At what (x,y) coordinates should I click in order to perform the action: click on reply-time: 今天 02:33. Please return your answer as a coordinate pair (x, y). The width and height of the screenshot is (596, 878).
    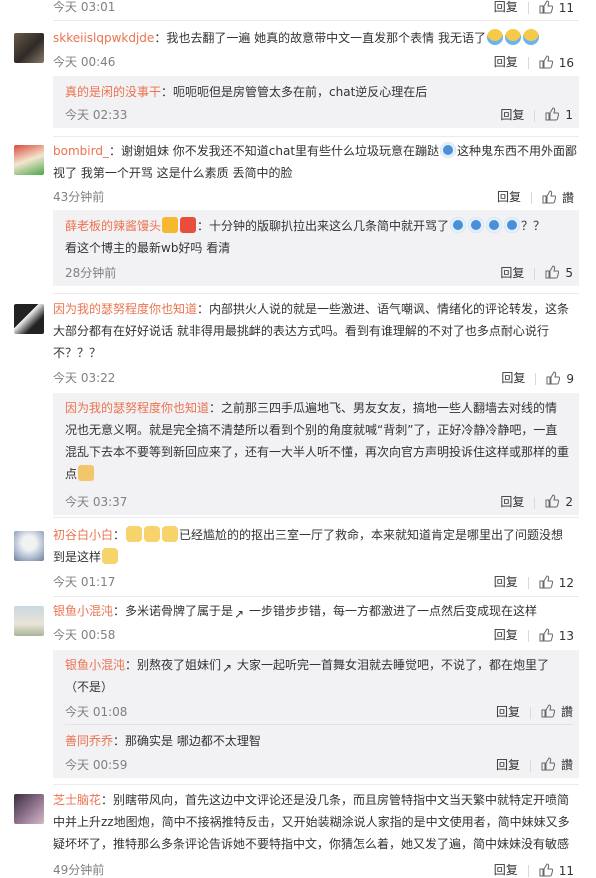
    Looking at the image, I should click on (96, 115).